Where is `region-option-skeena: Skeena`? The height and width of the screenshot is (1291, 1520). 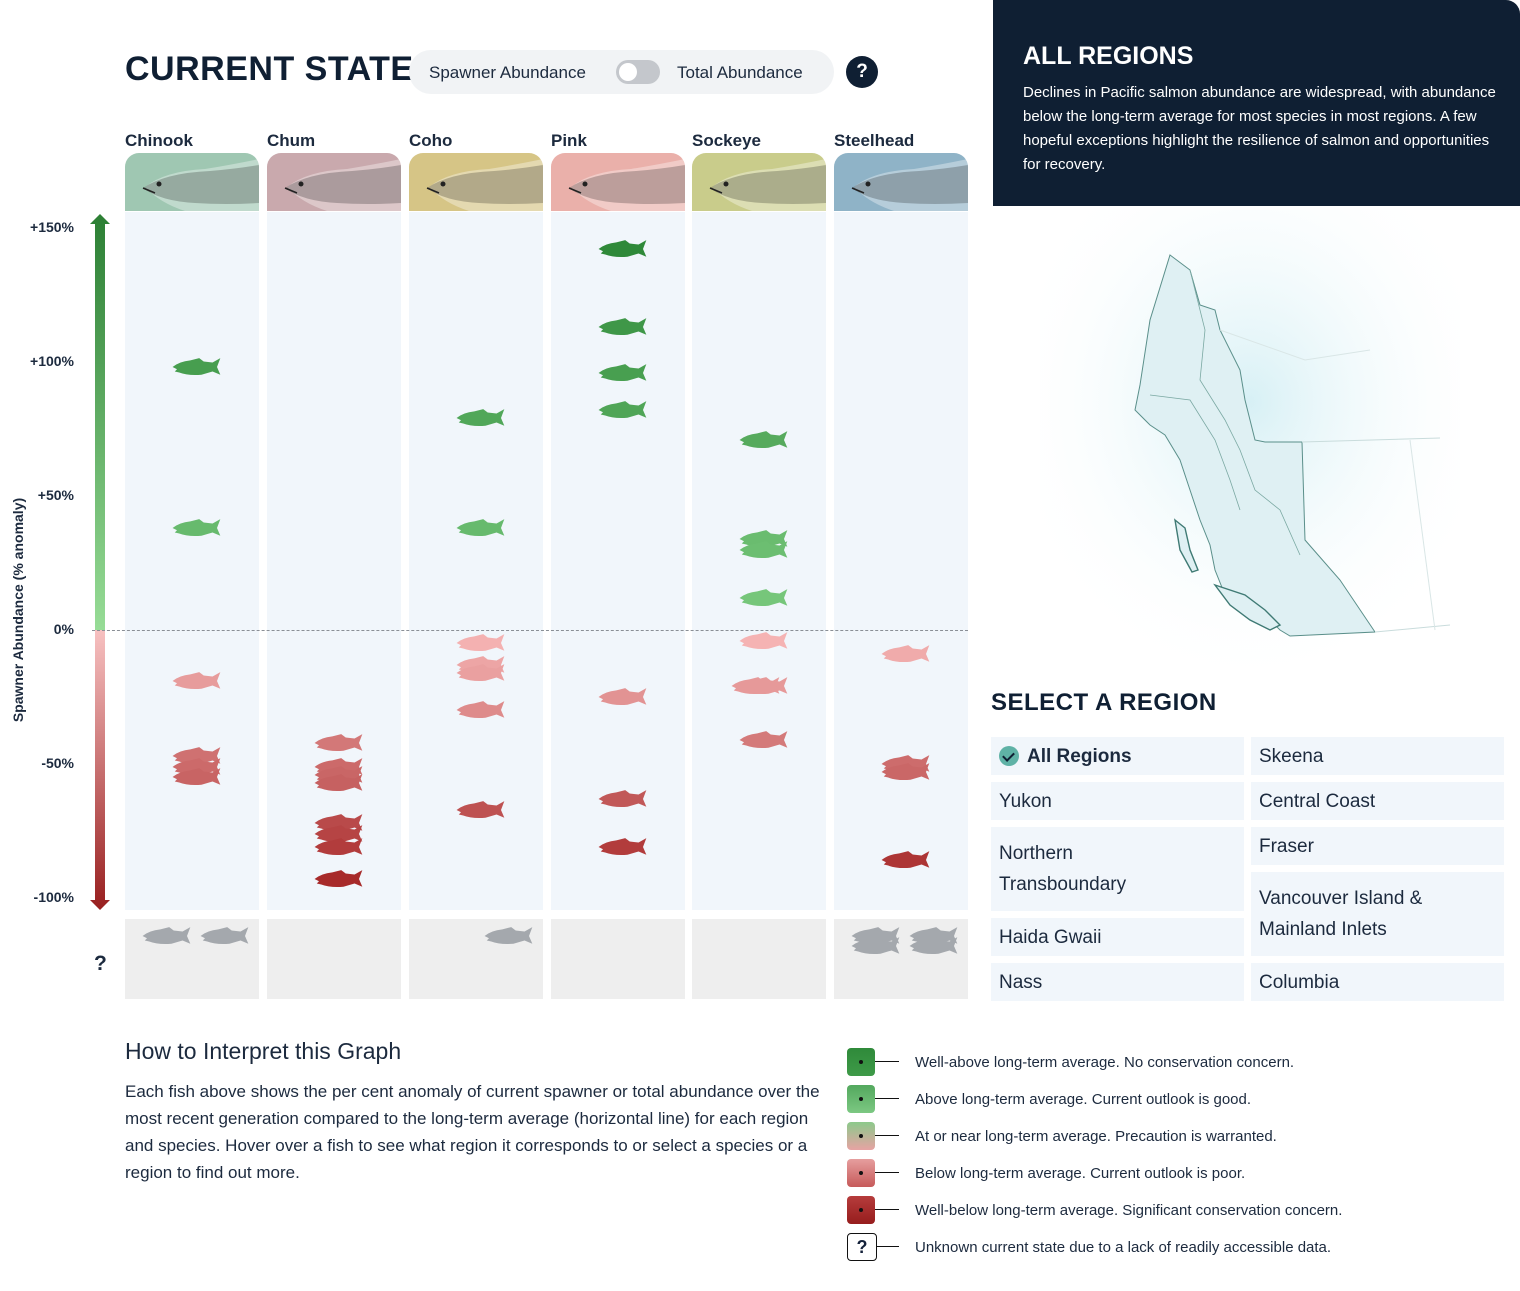 region-option-skeena: Skeena is located at coordinates (1377, 756).